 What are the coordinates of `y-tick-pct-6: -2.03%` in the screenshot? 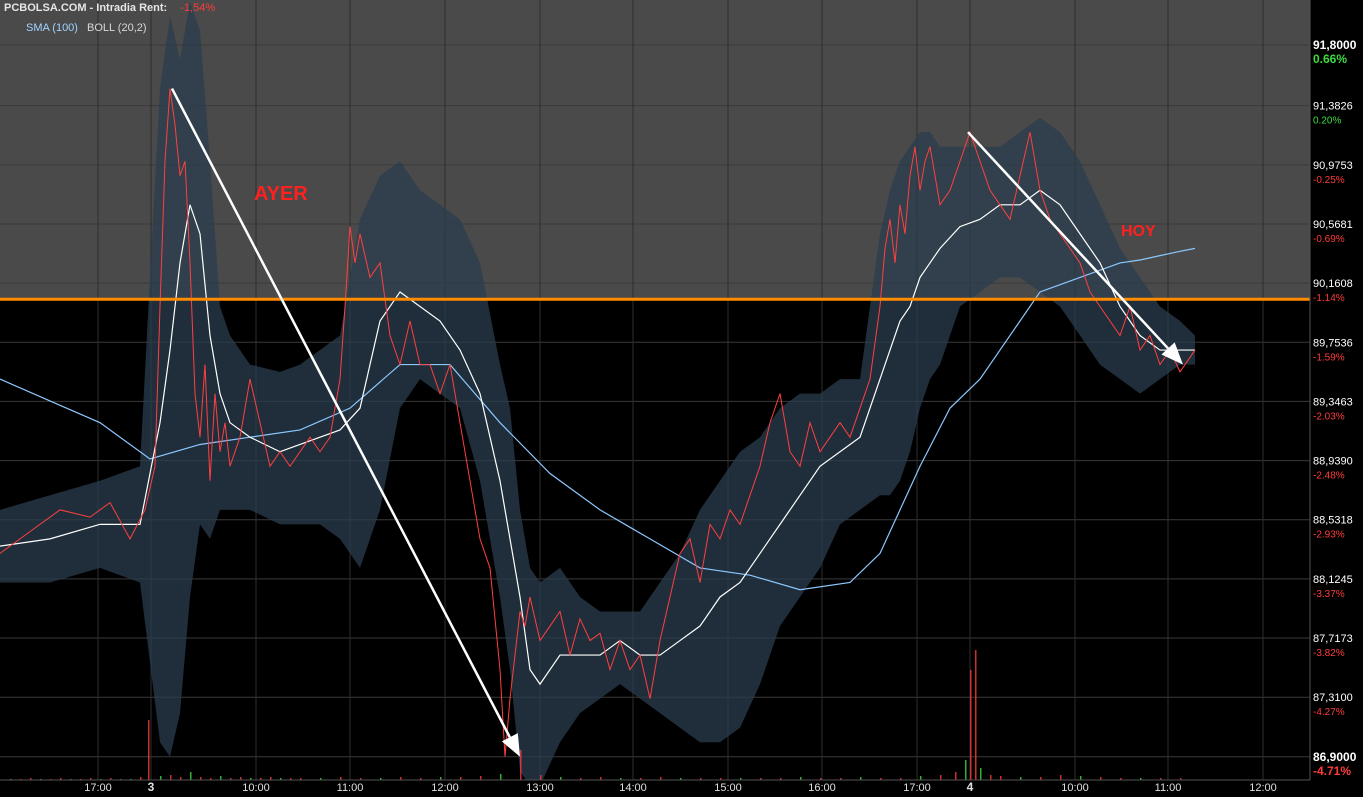 It's located at (1329, 416).